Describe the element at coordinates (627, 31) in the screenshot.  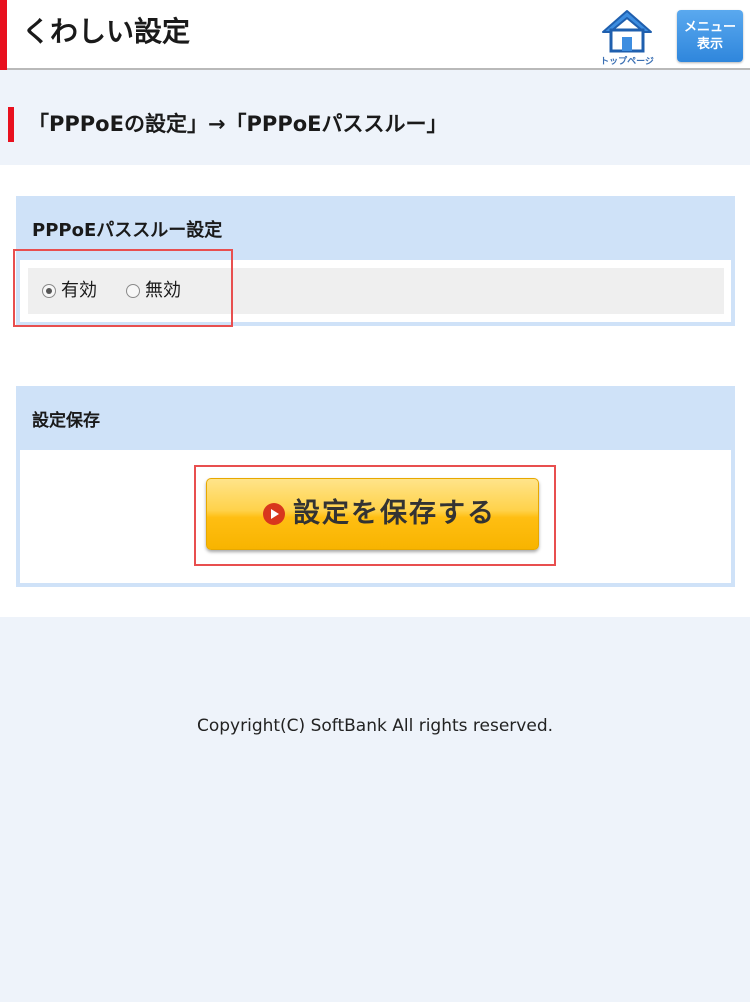
I see `home-icon` at that location.